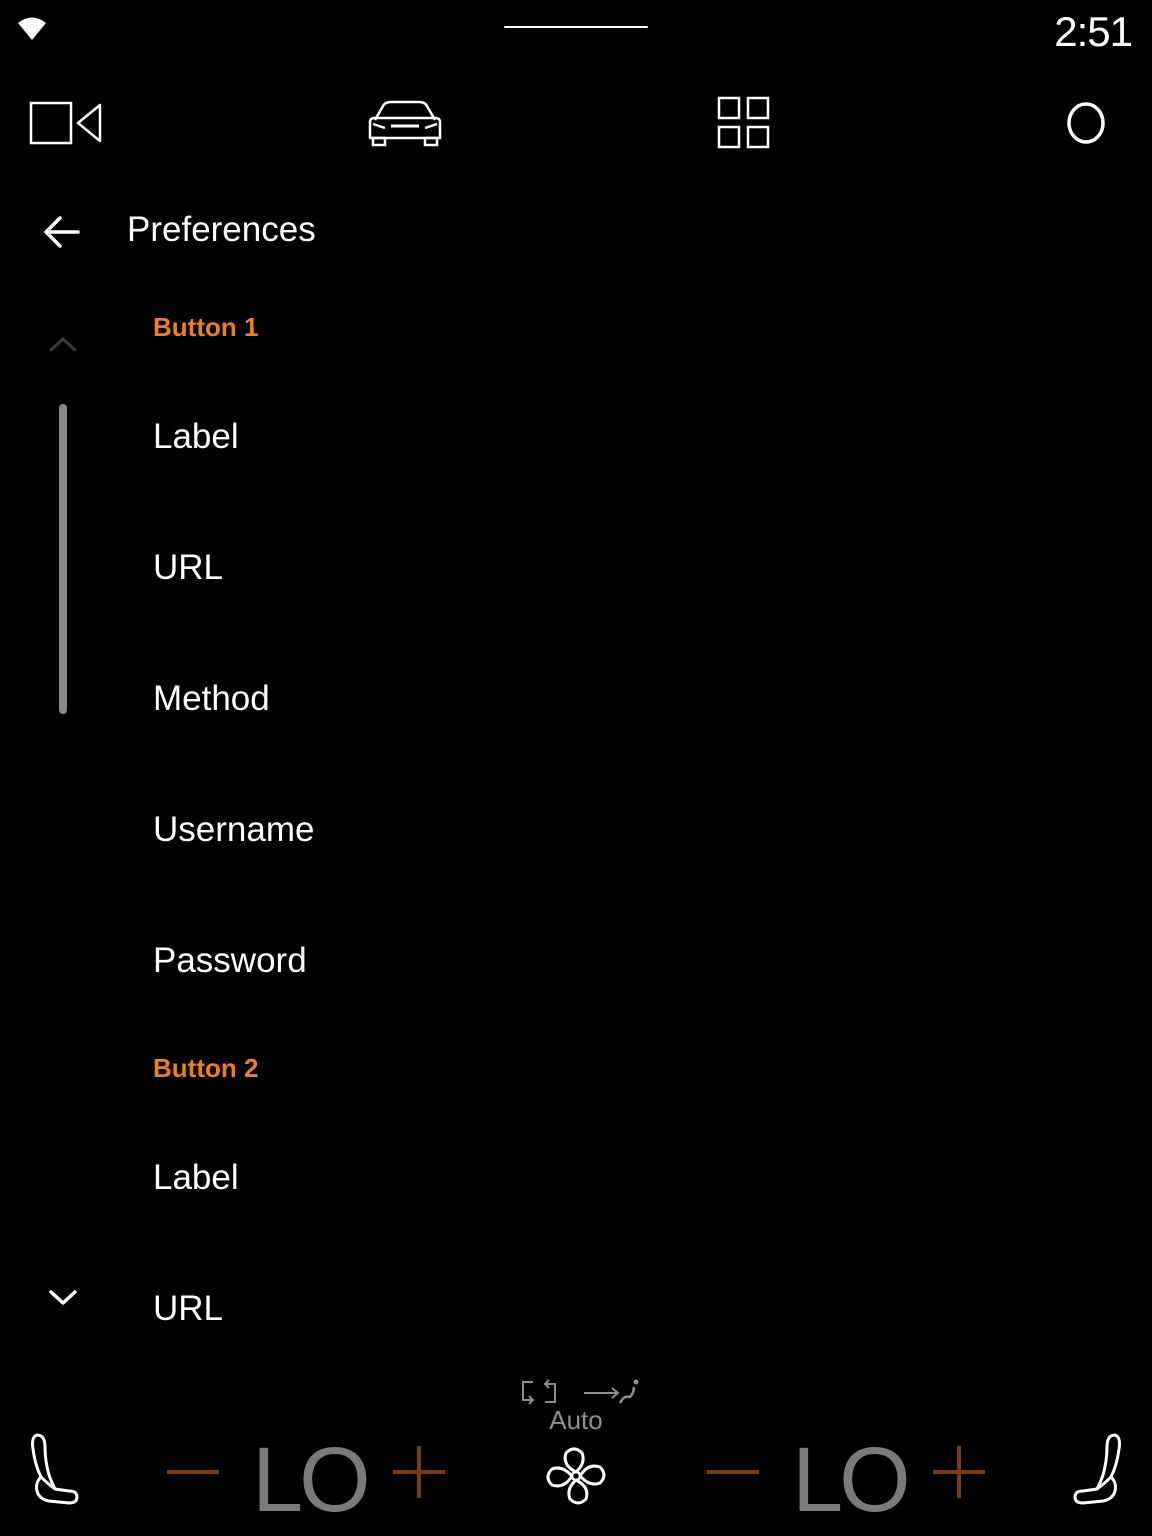  What do you see at coordinates (610, 1309) in the screenshot?
I see `pref-item-button2-url: URL` at bounding box center [610, 1309].